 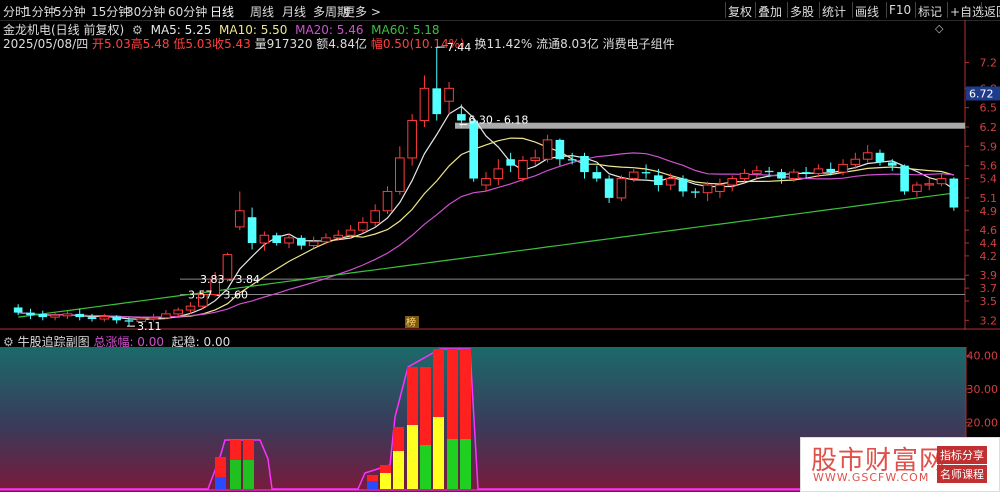 I want to click on toolbar-button-7: +自选, so click(x=967, y=11).